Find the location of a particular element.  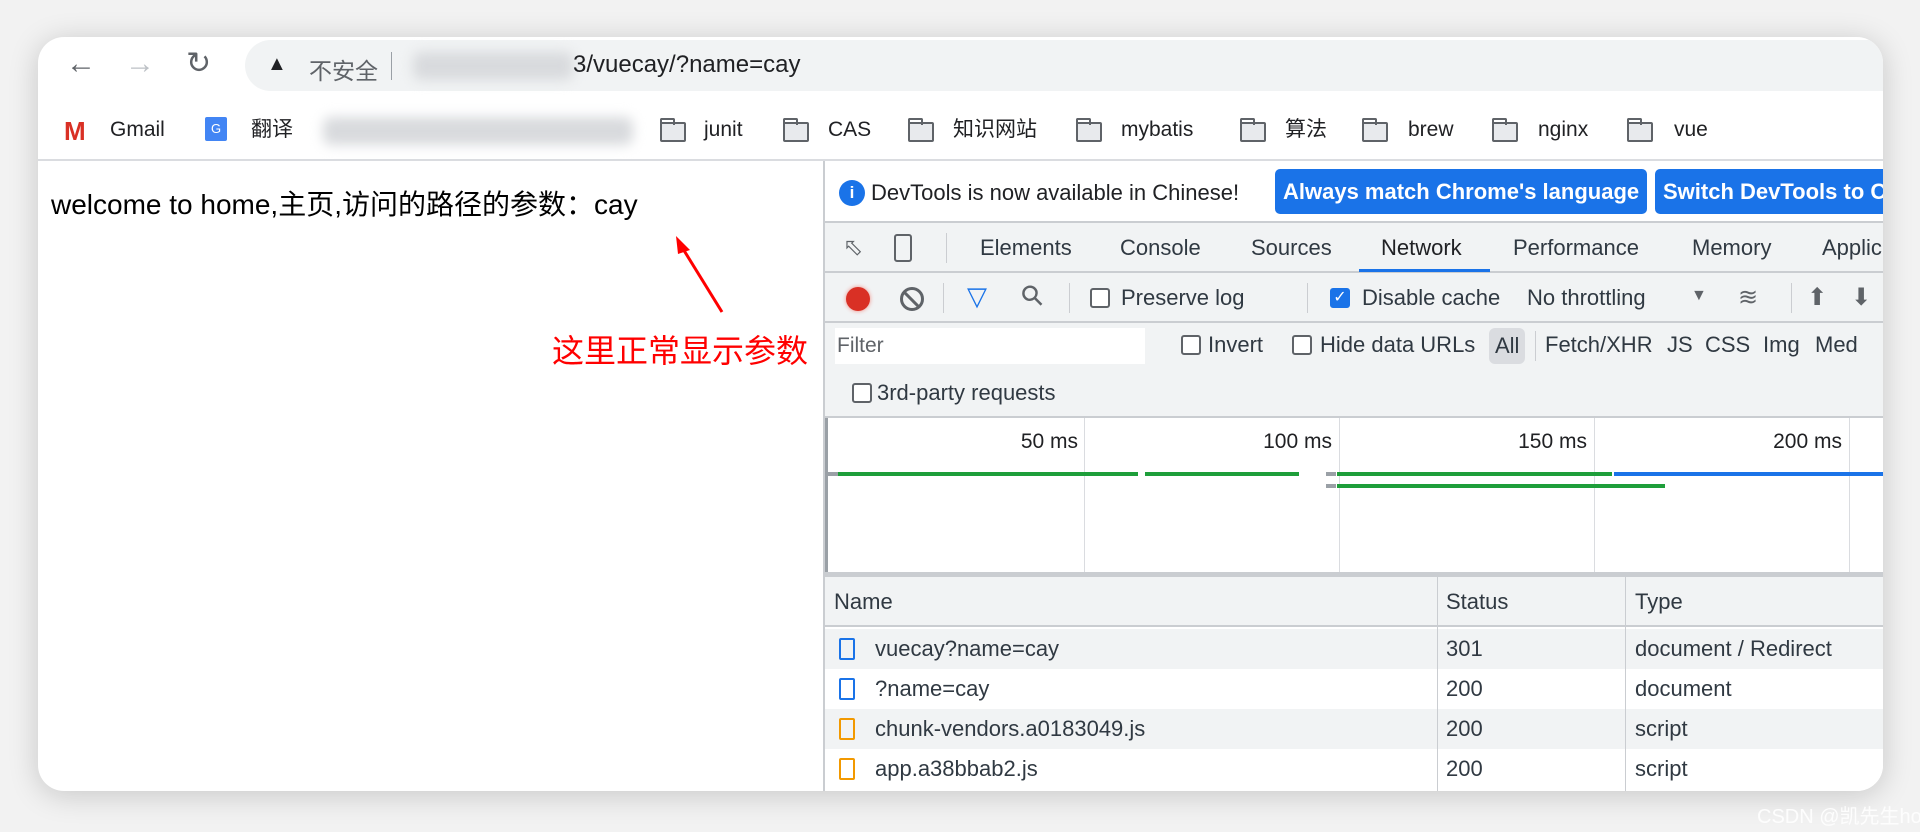

type-filter-all: All is located at coordinates (1507, 346).